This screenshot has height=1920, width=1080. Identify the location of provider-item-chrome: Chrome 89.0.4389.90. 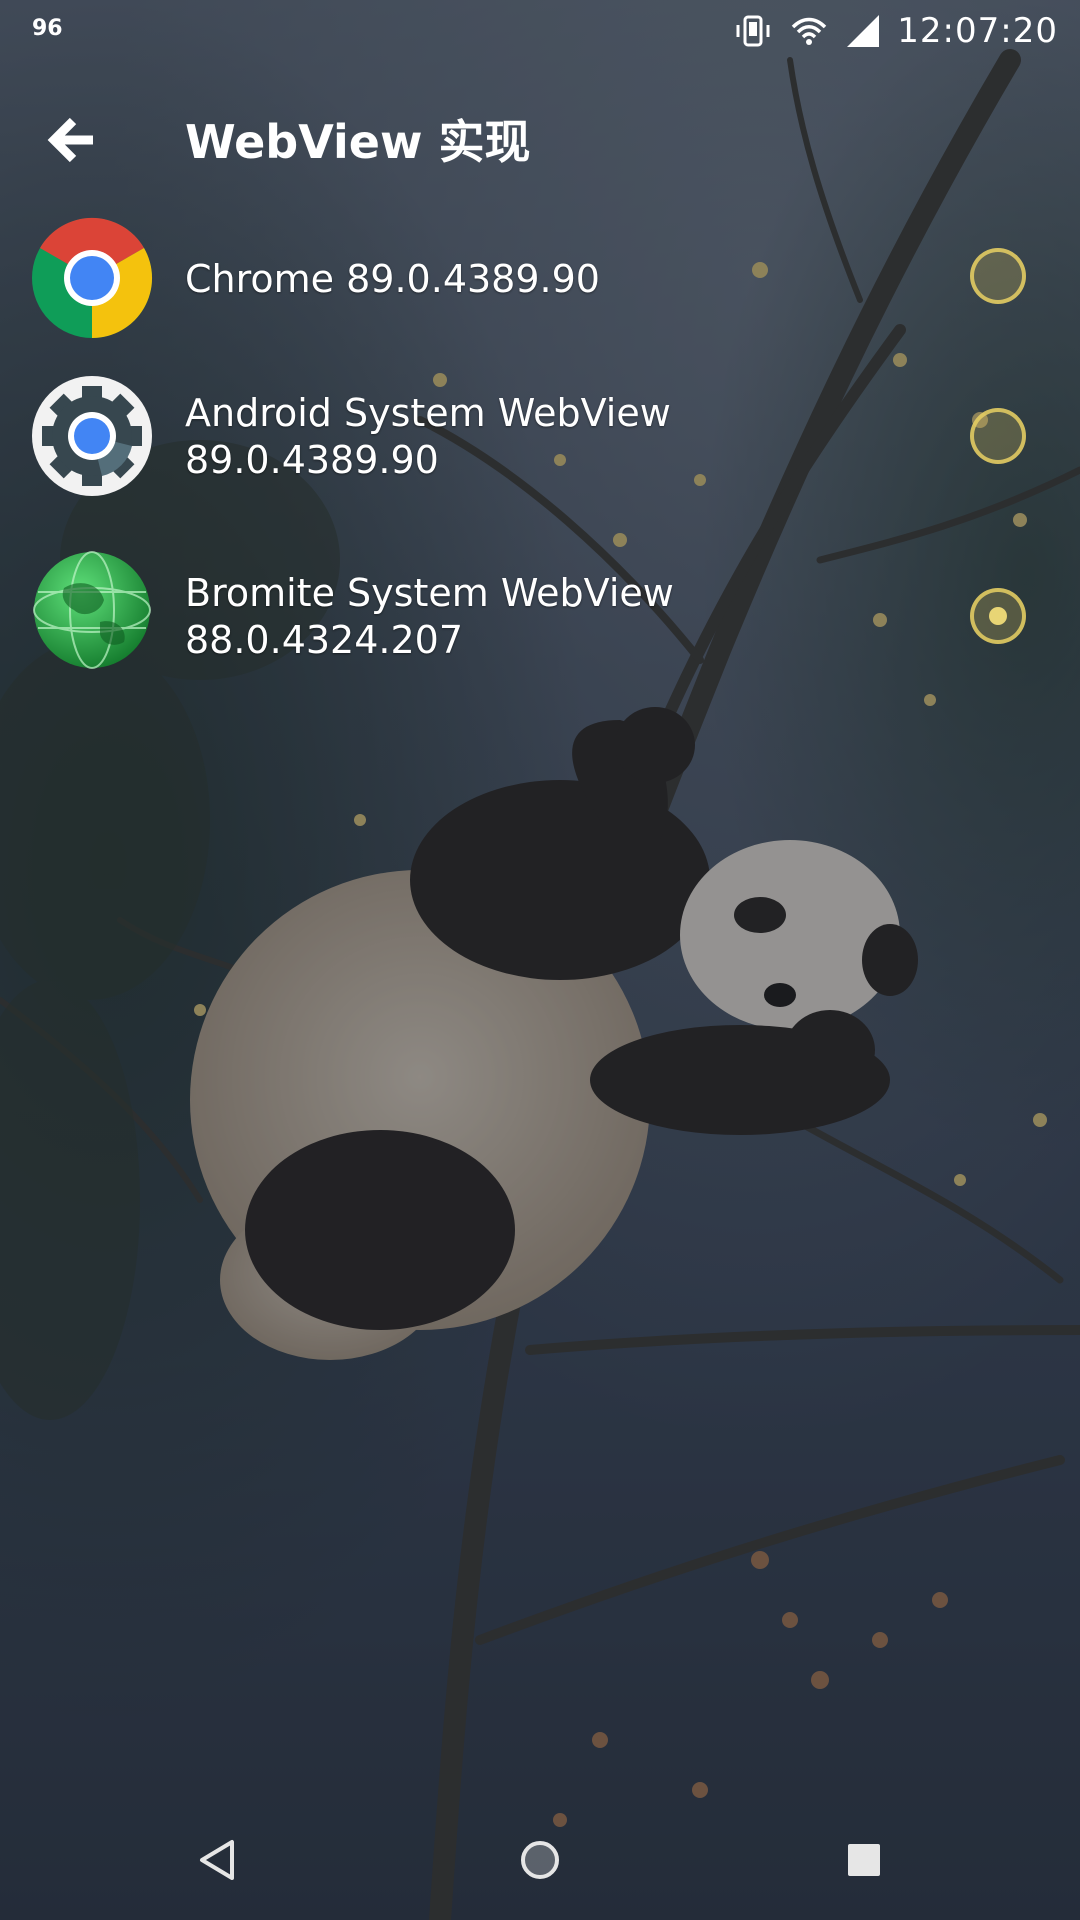
(540, 282).